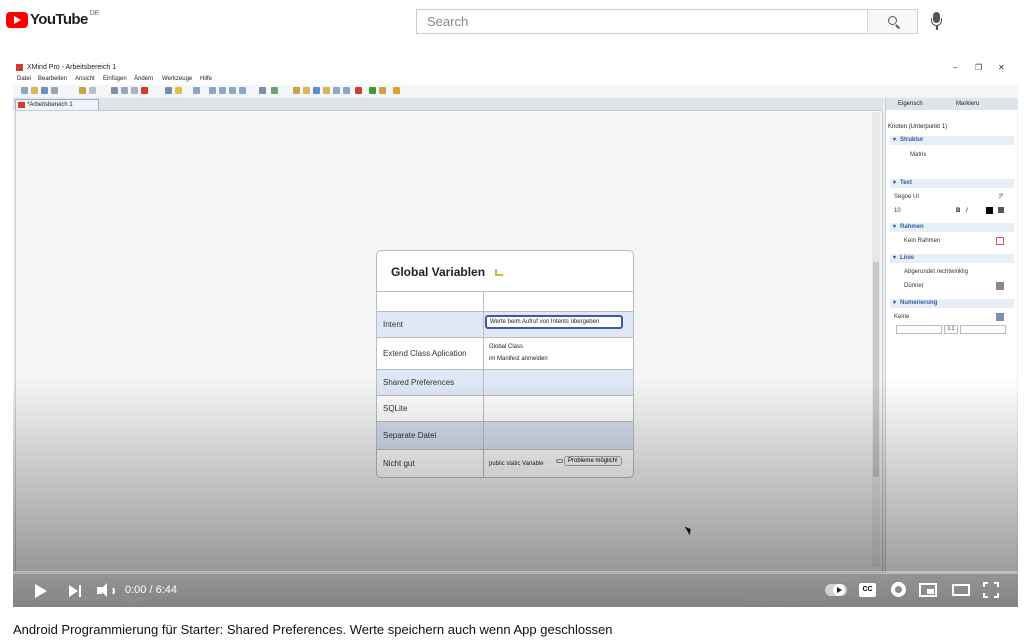 The height and width of the screenshot is (643, 1024). Describe the element at coordinates (85, 79) in the screenshot. I see `menu-ansicht: Ansicht` at that location.